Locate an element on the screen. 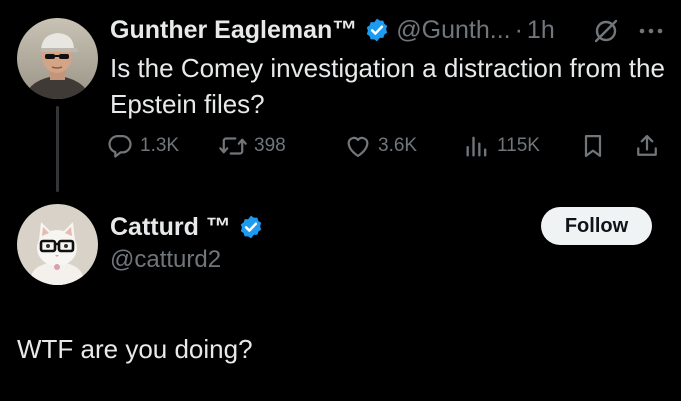 The height and width of the screenshot is (401, 681). views-button: 115K is located at coordinates (501, 146).